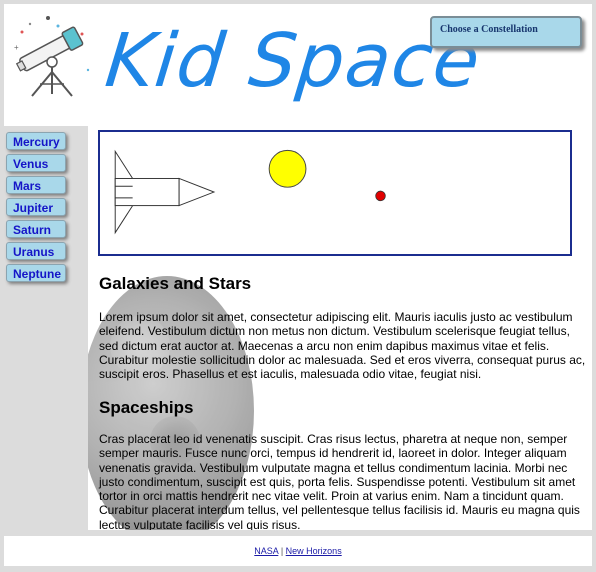  I want to click on nav-item-jupiter: Jupiter, so click(36, 207).